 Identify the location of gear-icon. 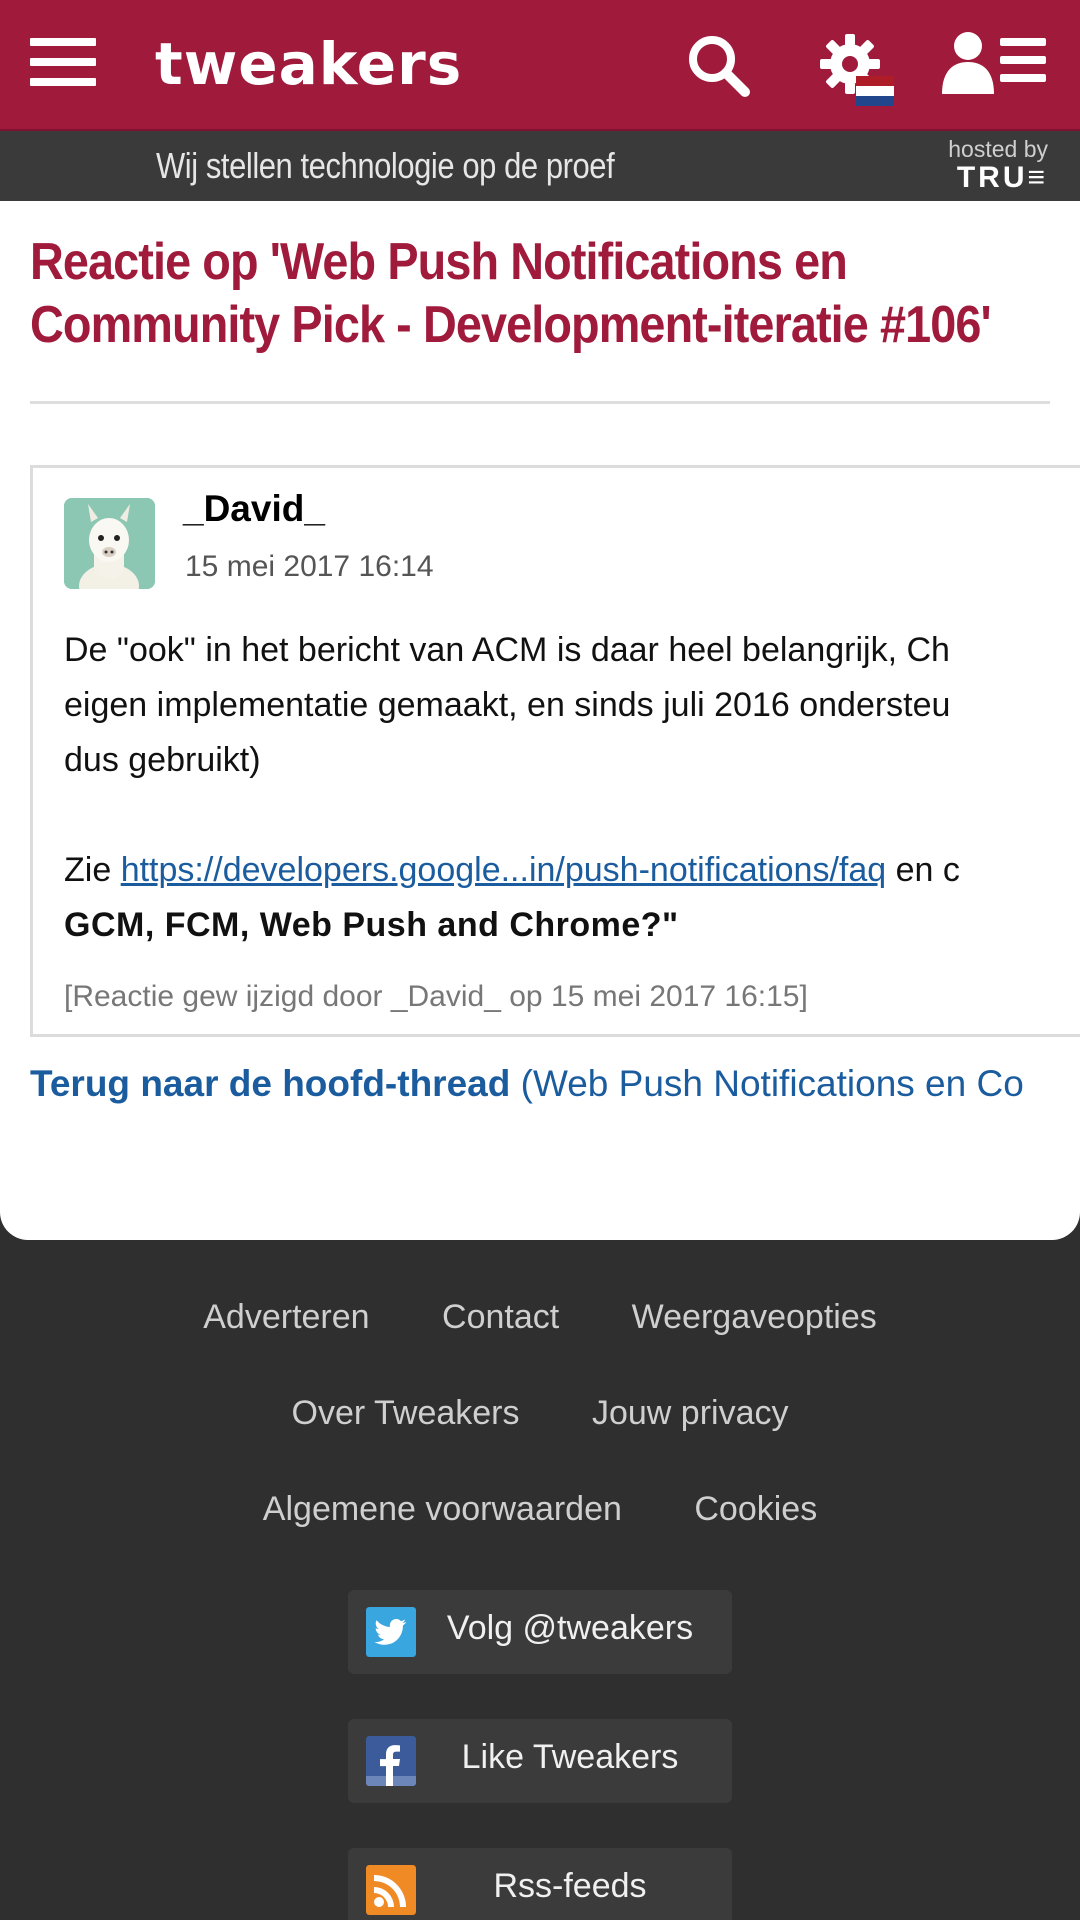
(858, 70).